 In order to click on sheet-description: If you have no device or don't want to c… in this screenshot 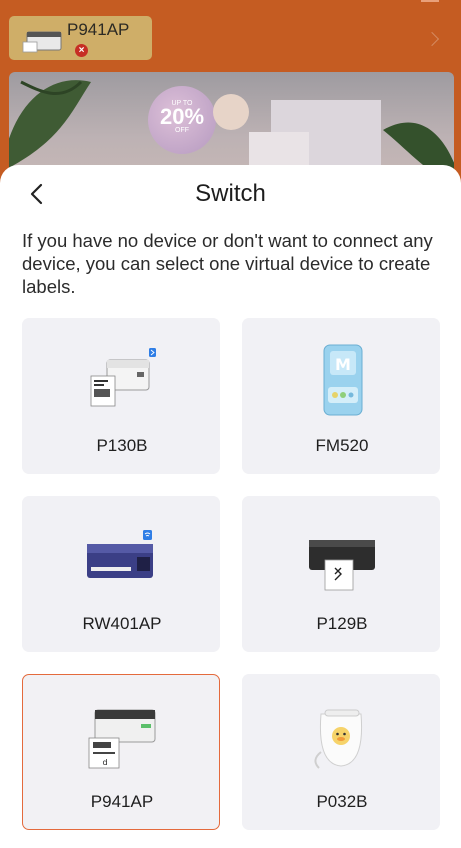, I will do `click(227, 263)`.